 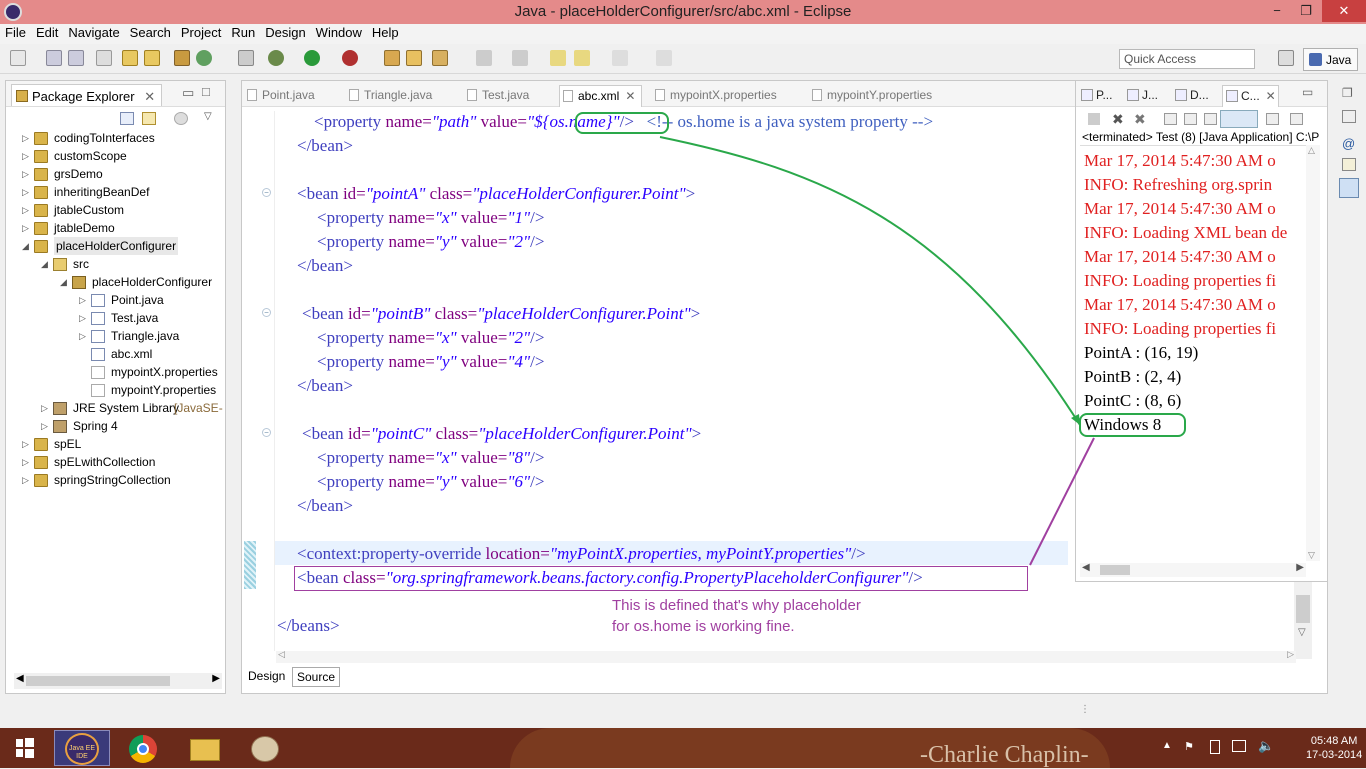 What do you see at coordinates (1334, 748) in the screenshot?
I see `system-clock: 05:48 AM 17-03-2014` at bounding box center [1334, 748].